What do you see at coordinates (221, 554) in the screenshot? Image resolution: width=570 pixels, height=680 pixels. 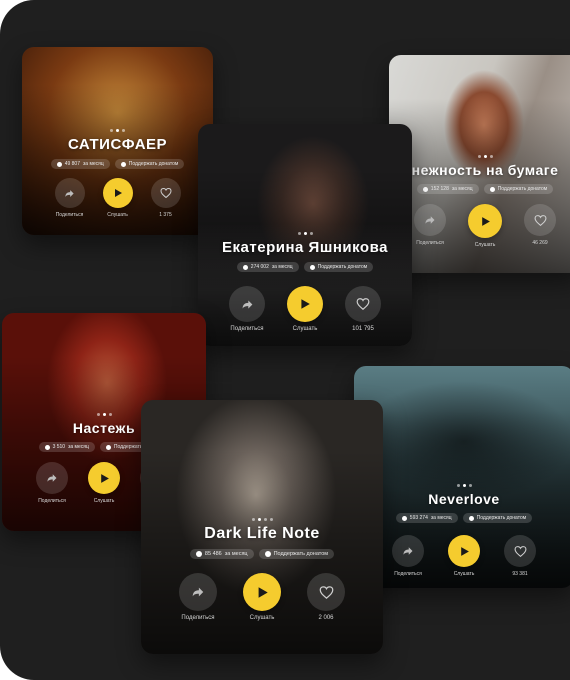 I see `listeners-badge: 85 486 за месяц` at bounding box center [221, 554].